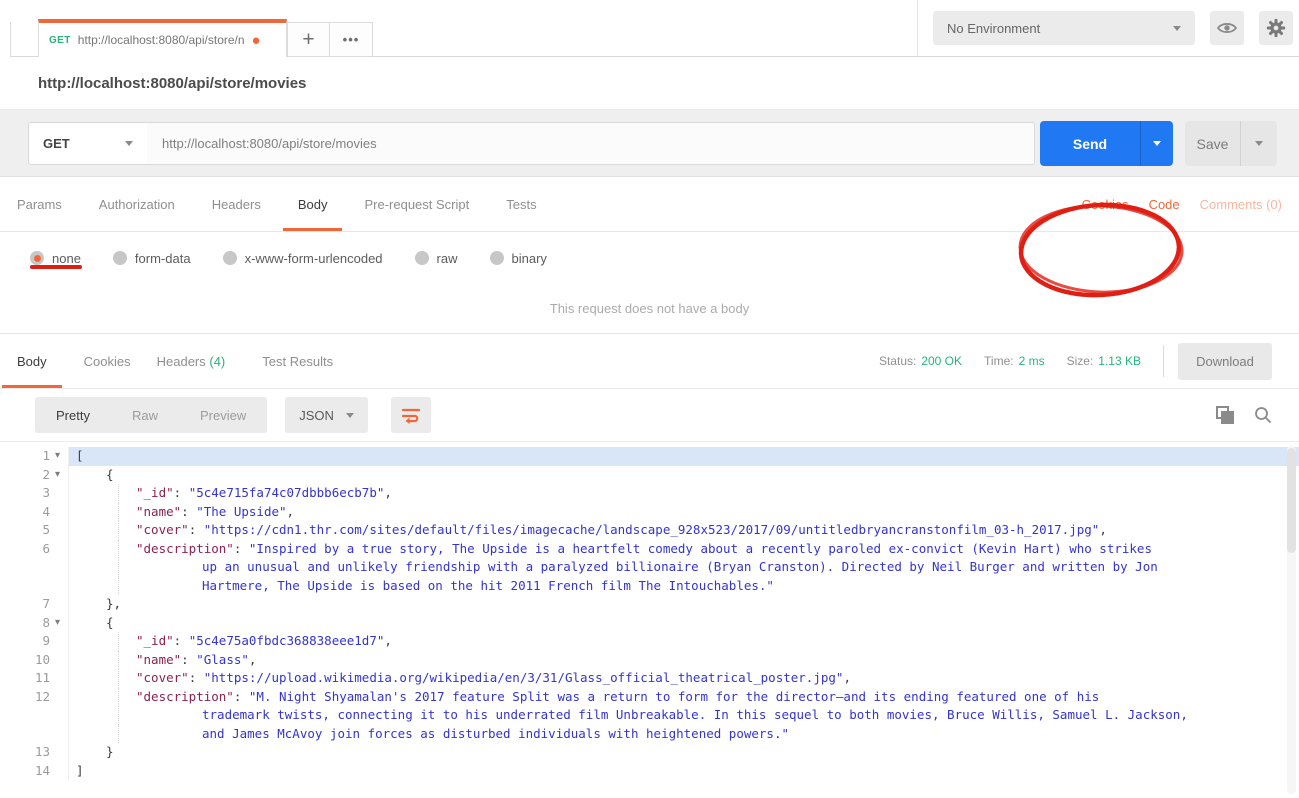 Image resolution: width=1299 pixels, height=798 pixels. Describe the element at coordinates (145, 415) in the screenshot. I see `view-raw-button: Raw` at that location.